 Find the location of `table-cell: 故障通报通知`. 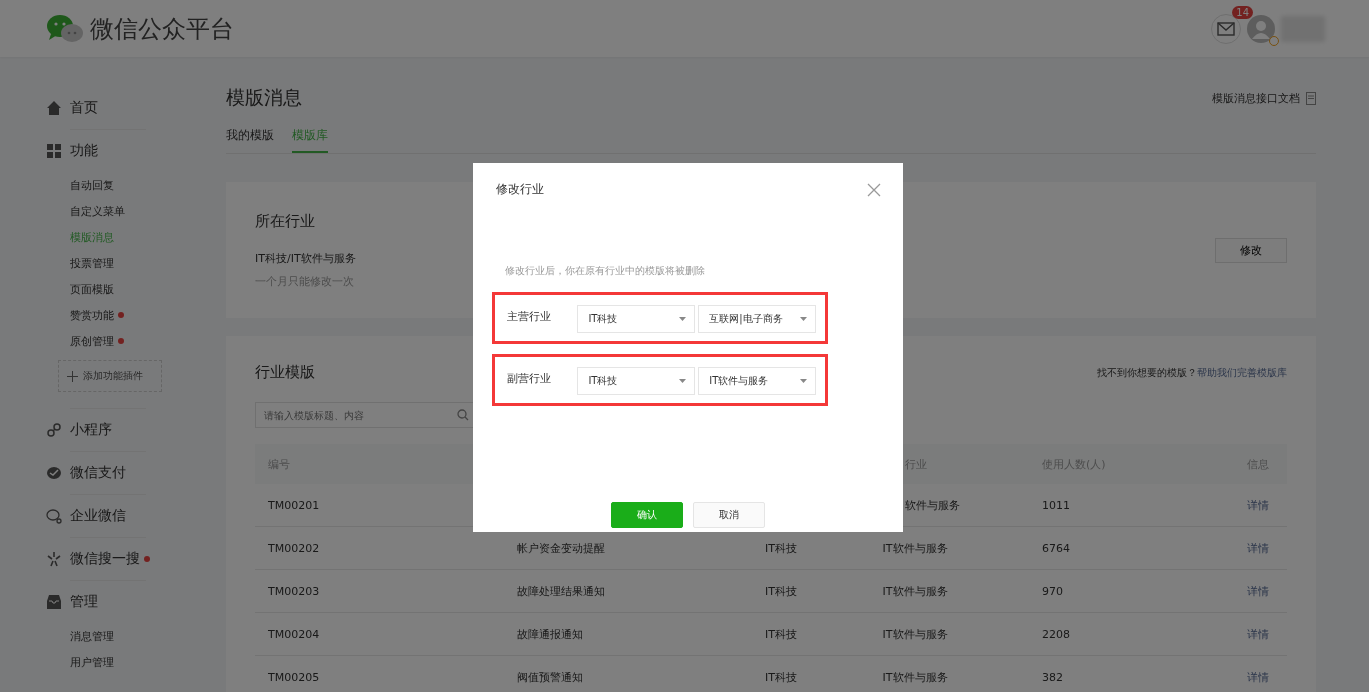

table-cell: 故障通报通知 is located at coordinates (550, 634).